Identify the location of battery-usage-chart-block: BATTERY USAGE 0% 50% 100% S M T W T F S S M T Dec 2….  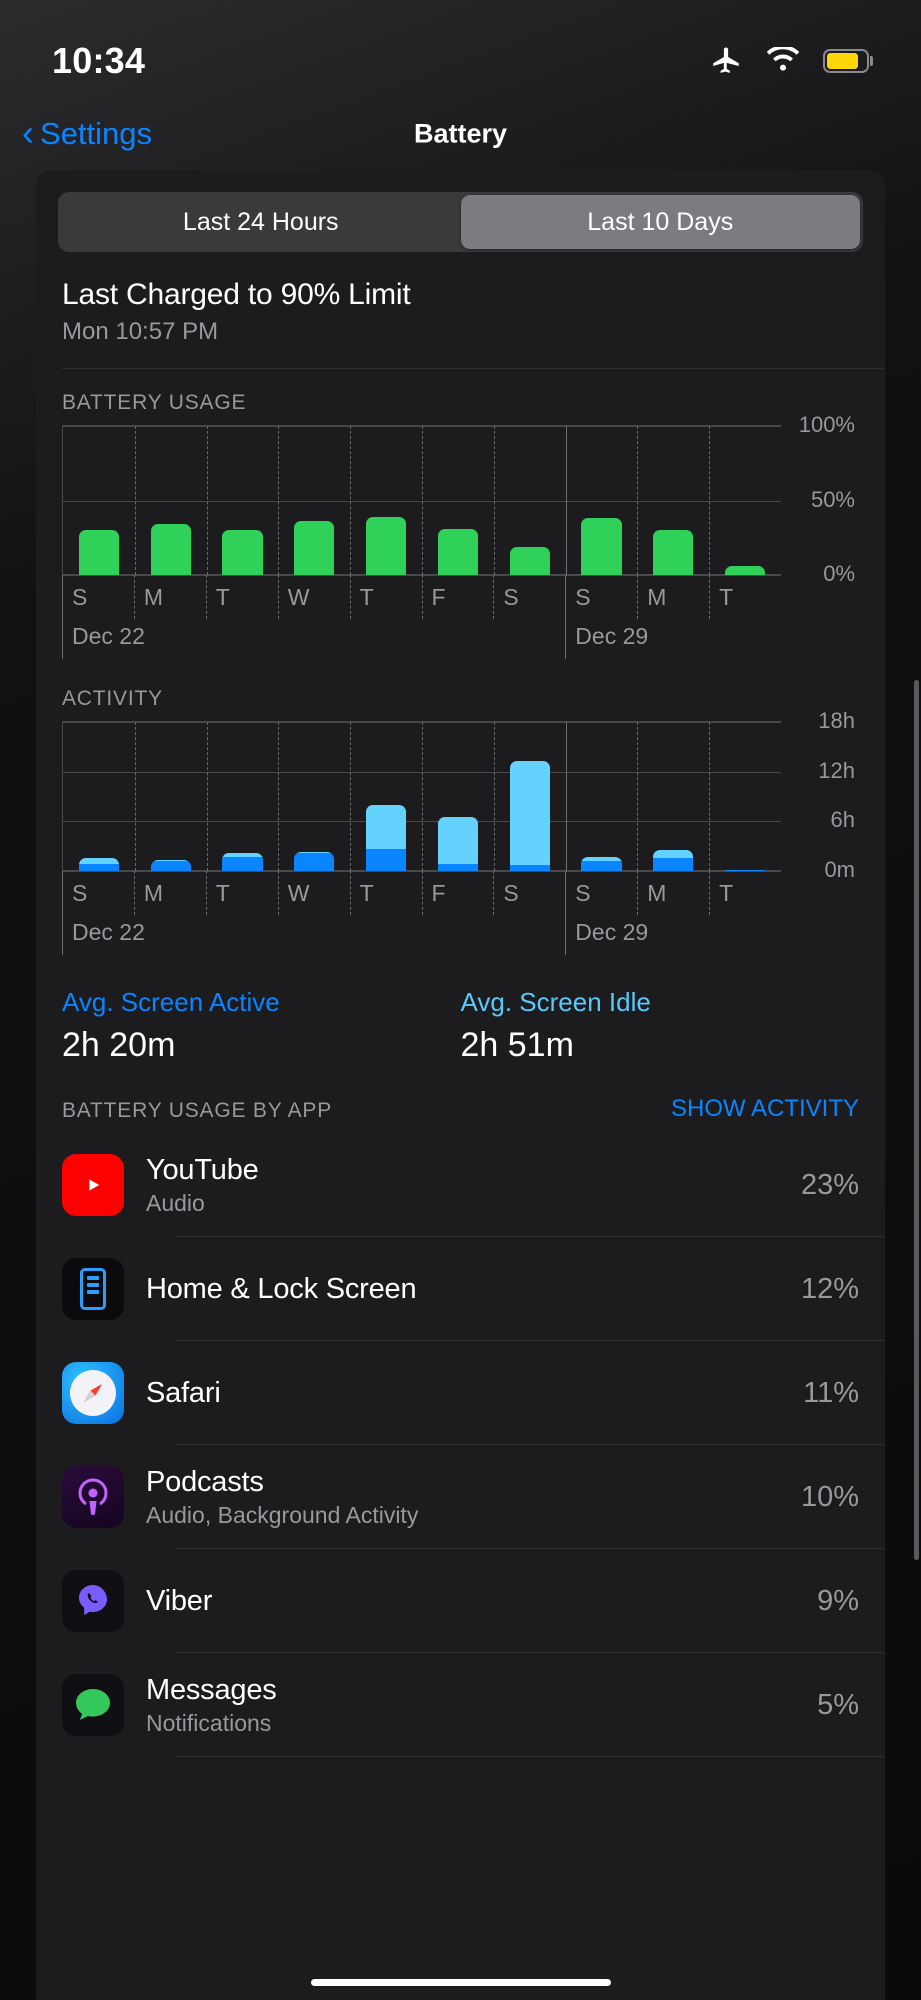
(460, 528).